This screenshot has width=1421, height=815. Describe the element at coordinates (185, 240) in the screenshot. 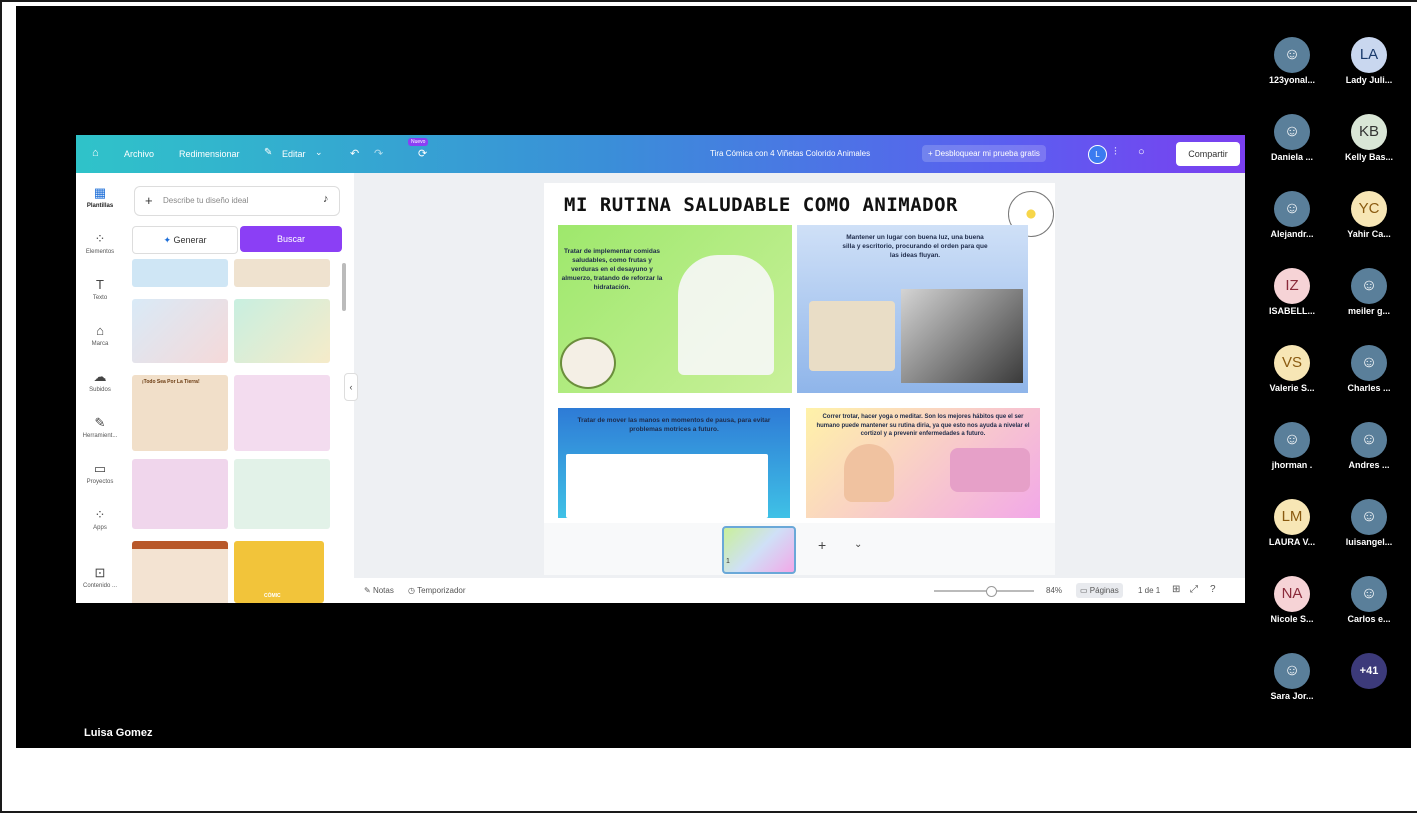

I see `generate-button: ✦ Generar` at that location.